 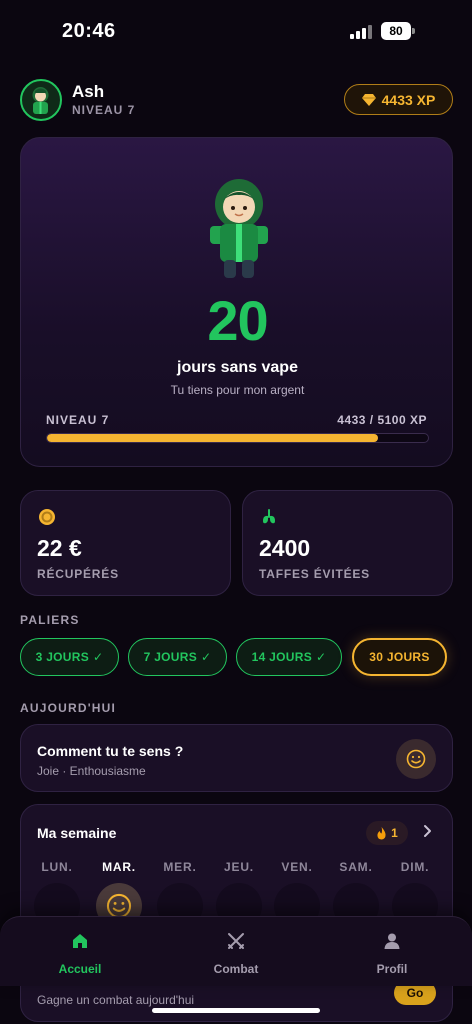 I want to click on nav-label: Profil, so click(x=392, y=969).